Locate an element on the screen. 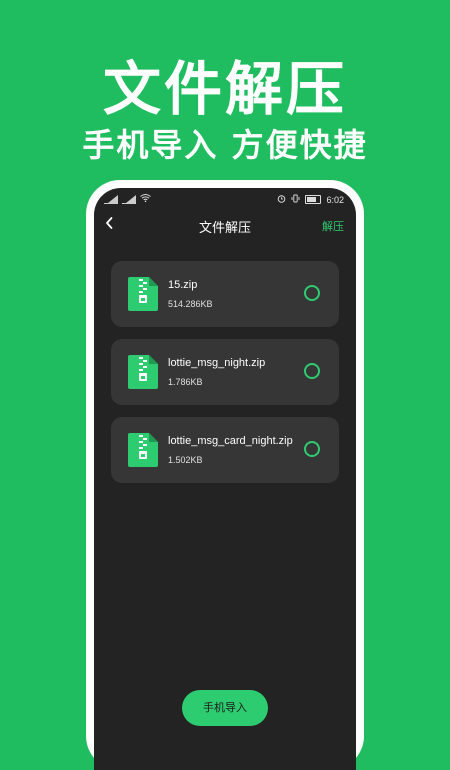  file-name: lottie_msg_card_night.zip is located at coordinates (230, 441).